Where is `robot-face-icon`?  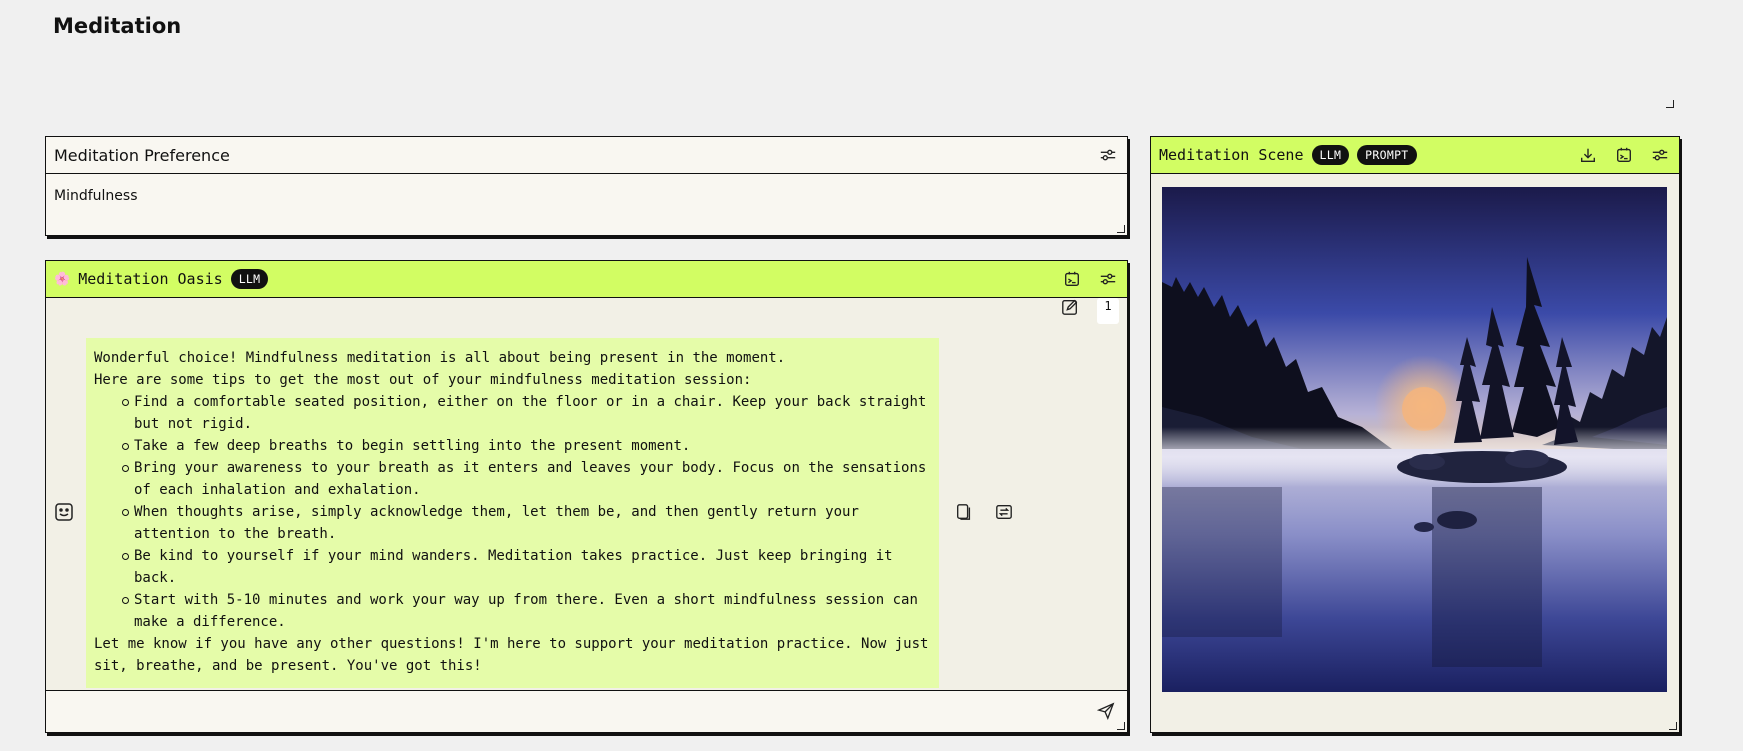
robot-face-icon is located at coordinates (64, 512).